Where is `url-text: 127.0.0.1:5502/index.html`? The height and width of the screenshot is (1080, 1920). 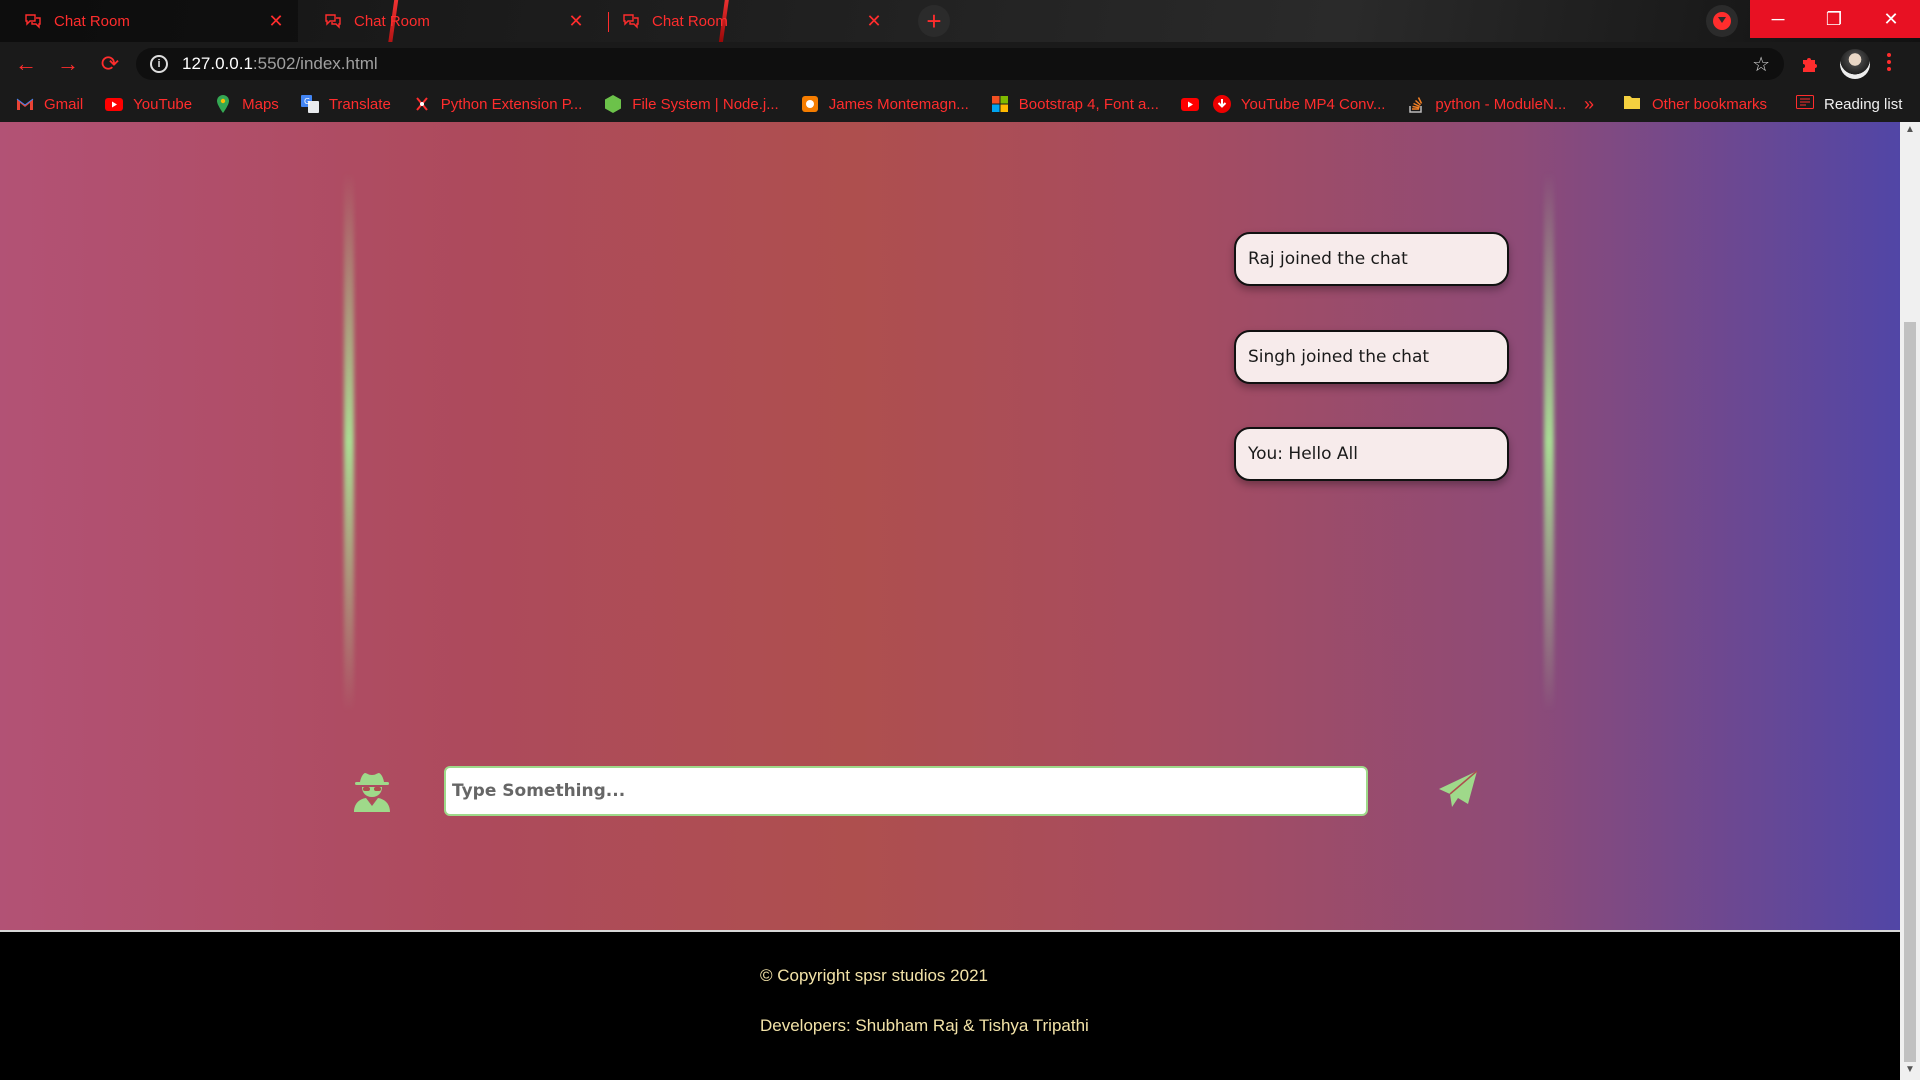 url-text: 127.0.0.1:5502/index.html is located at coordinates (280, 64).